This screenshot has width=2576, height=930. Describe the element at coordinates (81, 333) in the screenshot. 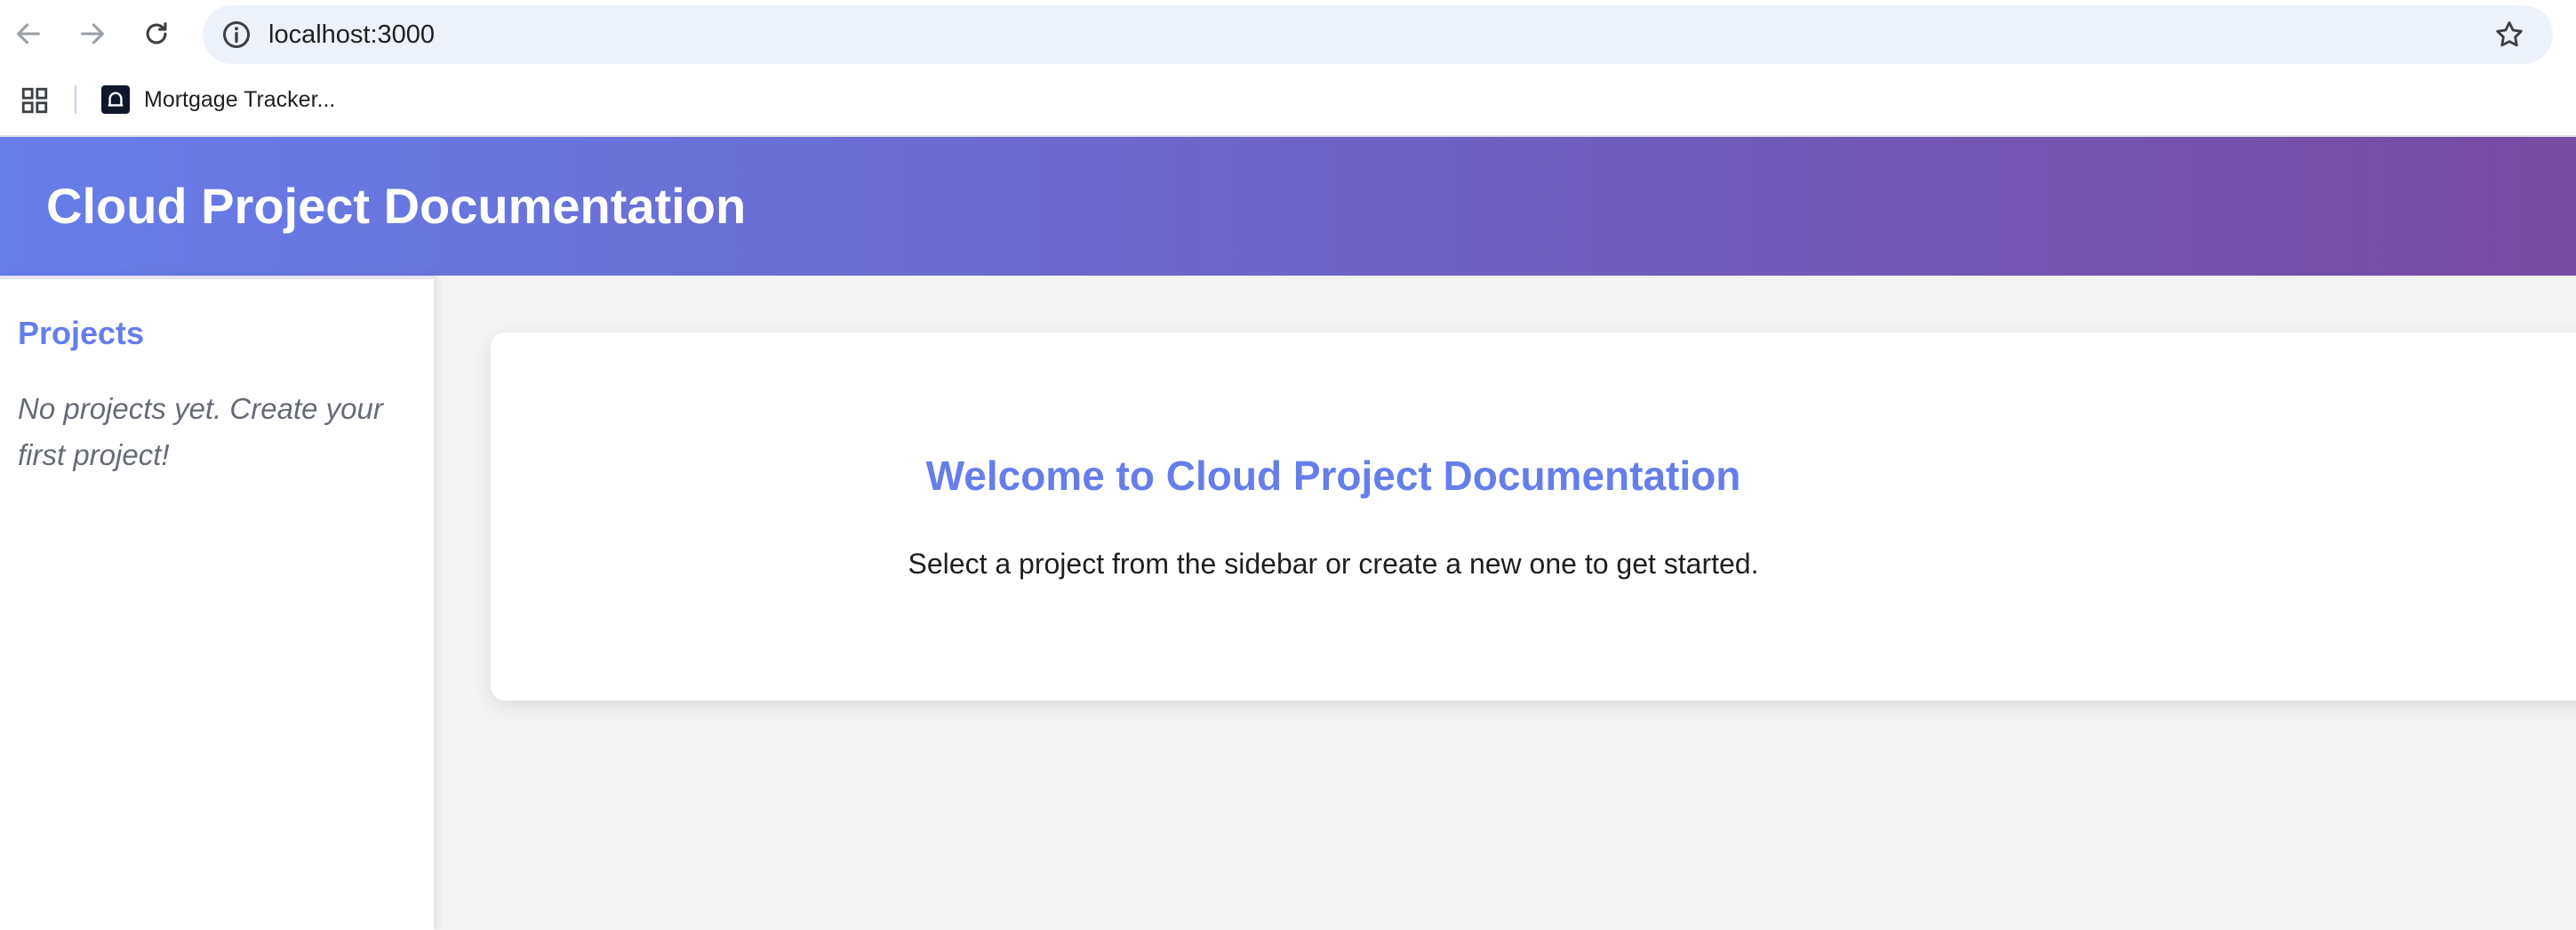

I see `sidebar-heading: Projects` at that location.